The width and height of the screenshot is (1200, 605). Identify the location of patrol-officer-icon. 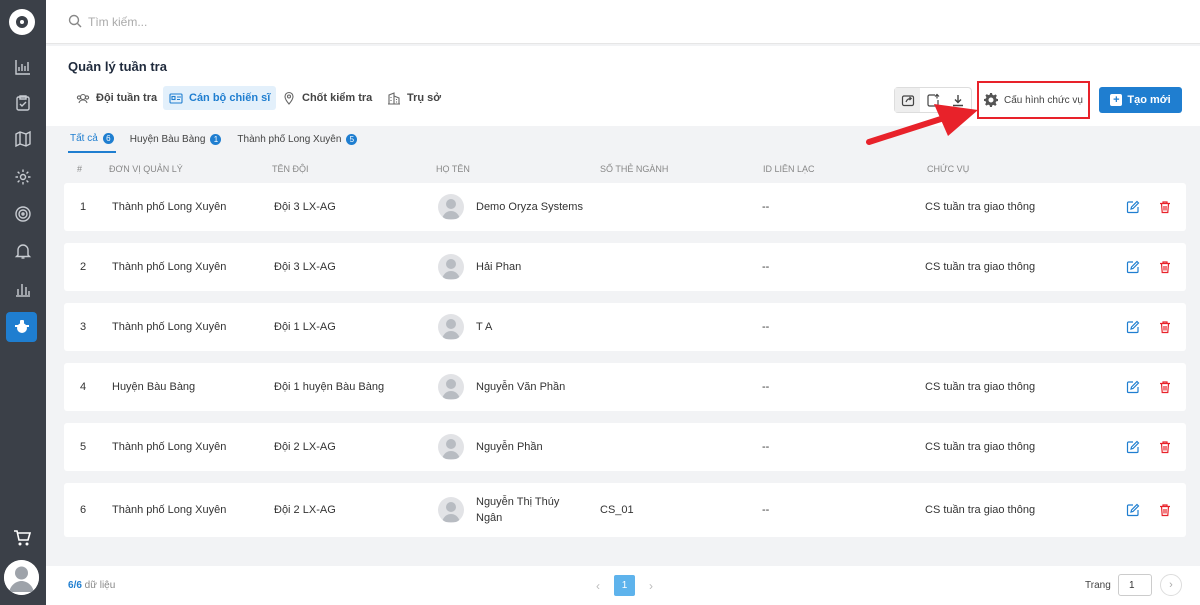
(21, 327).